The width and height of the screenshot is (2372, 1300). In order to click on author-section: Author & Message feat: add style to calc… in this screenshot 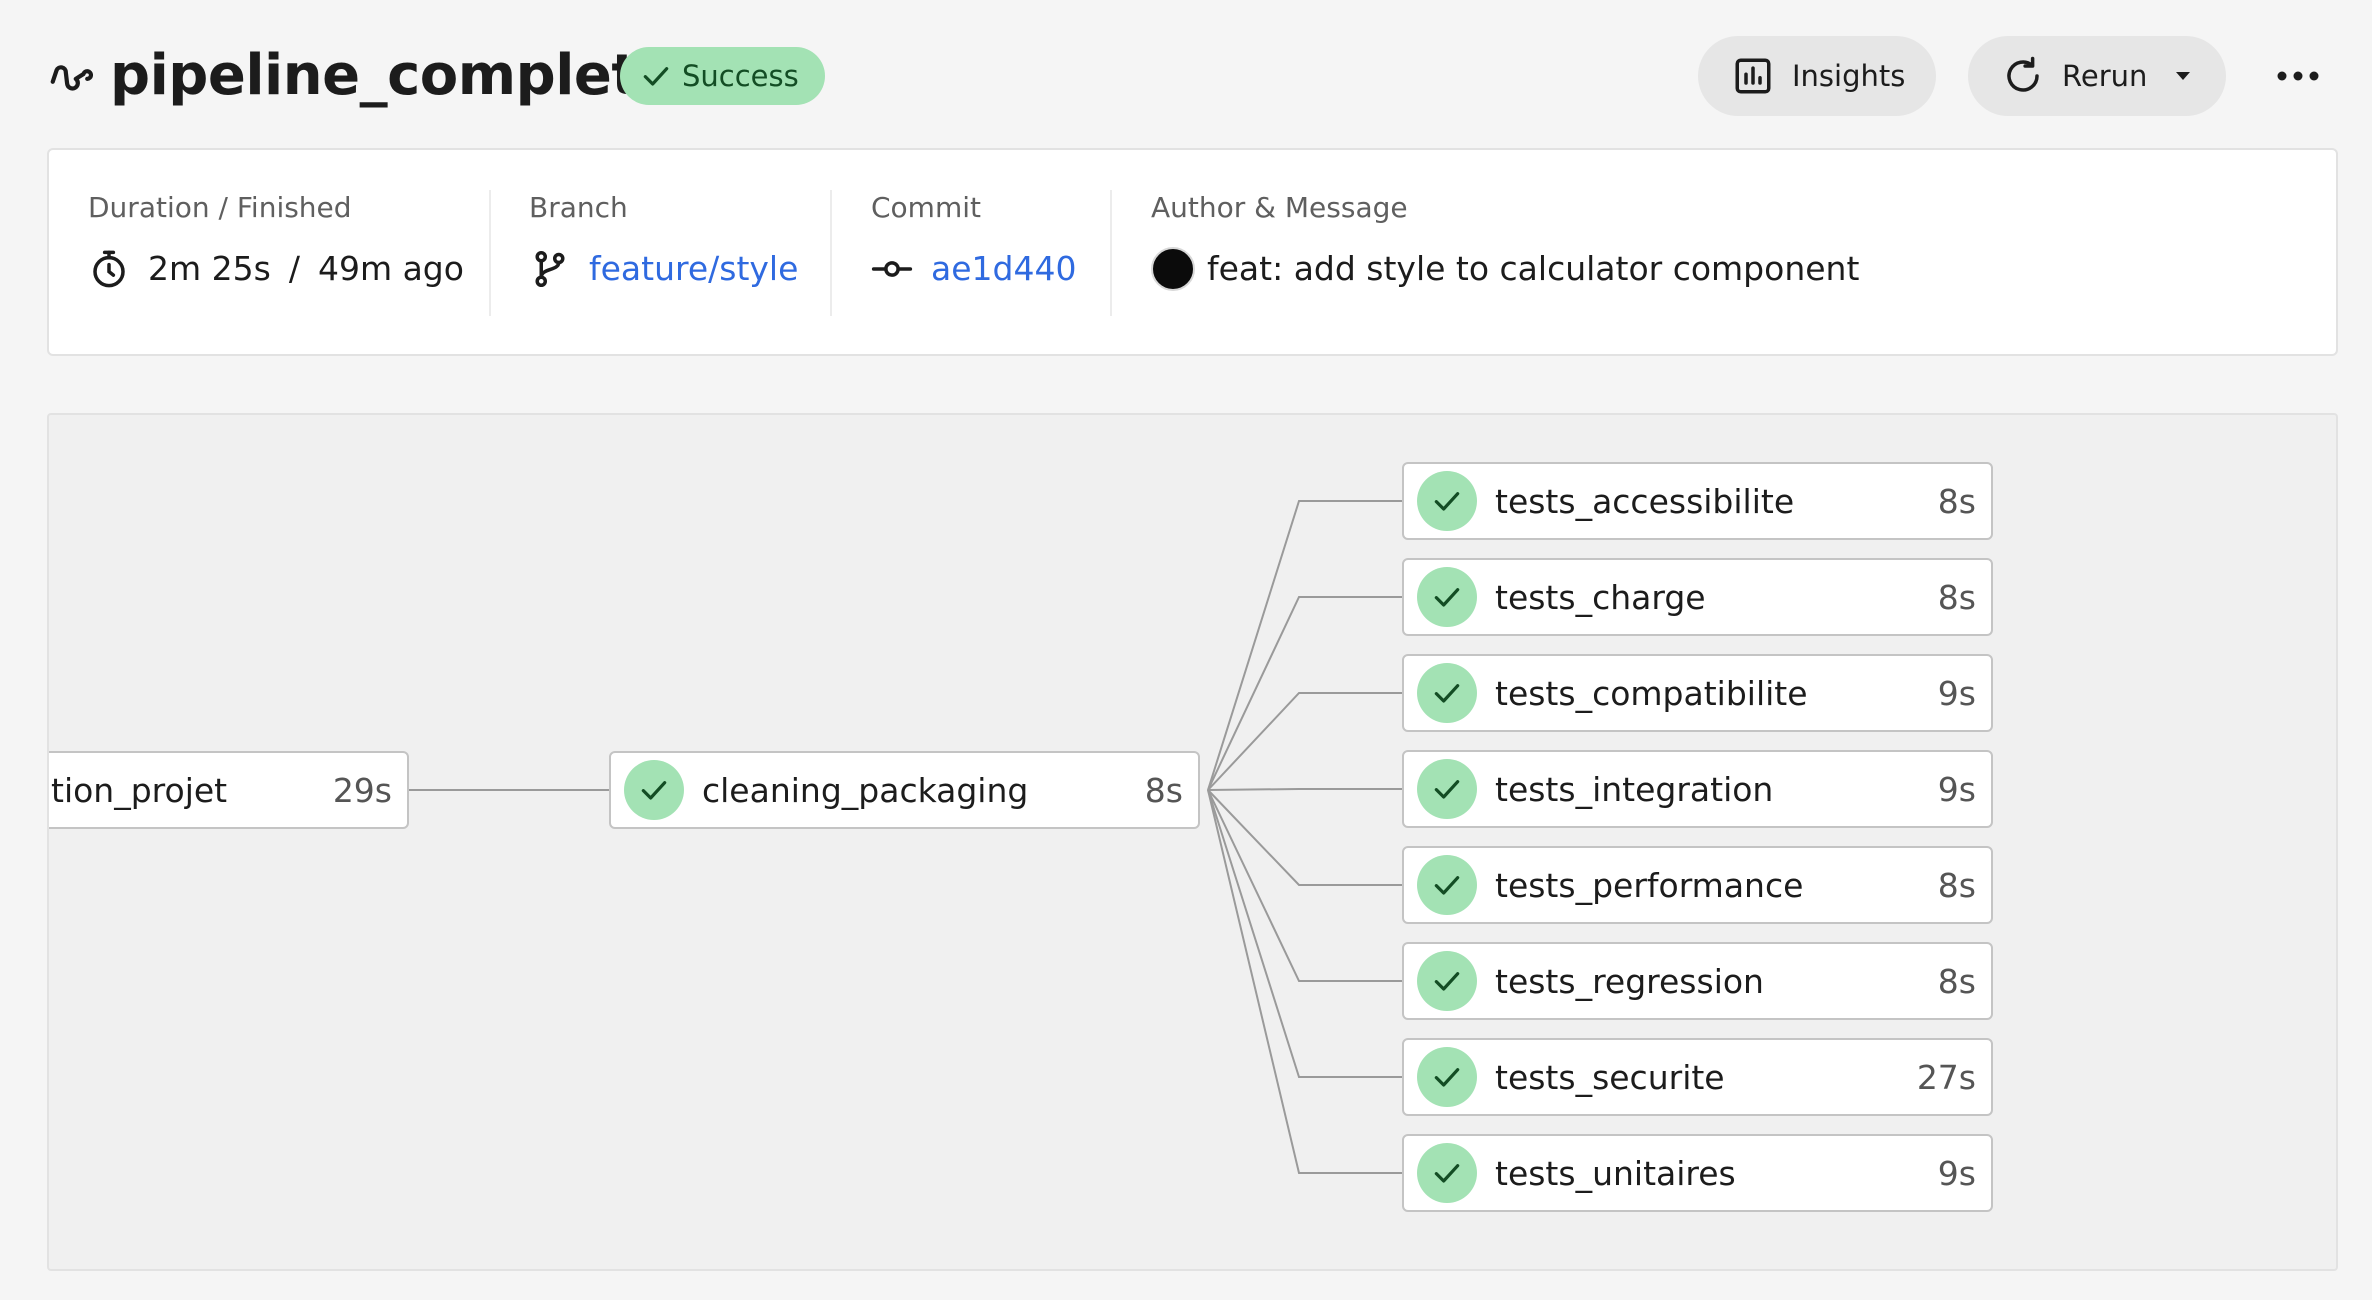, I will do `click(1505, 240)`.